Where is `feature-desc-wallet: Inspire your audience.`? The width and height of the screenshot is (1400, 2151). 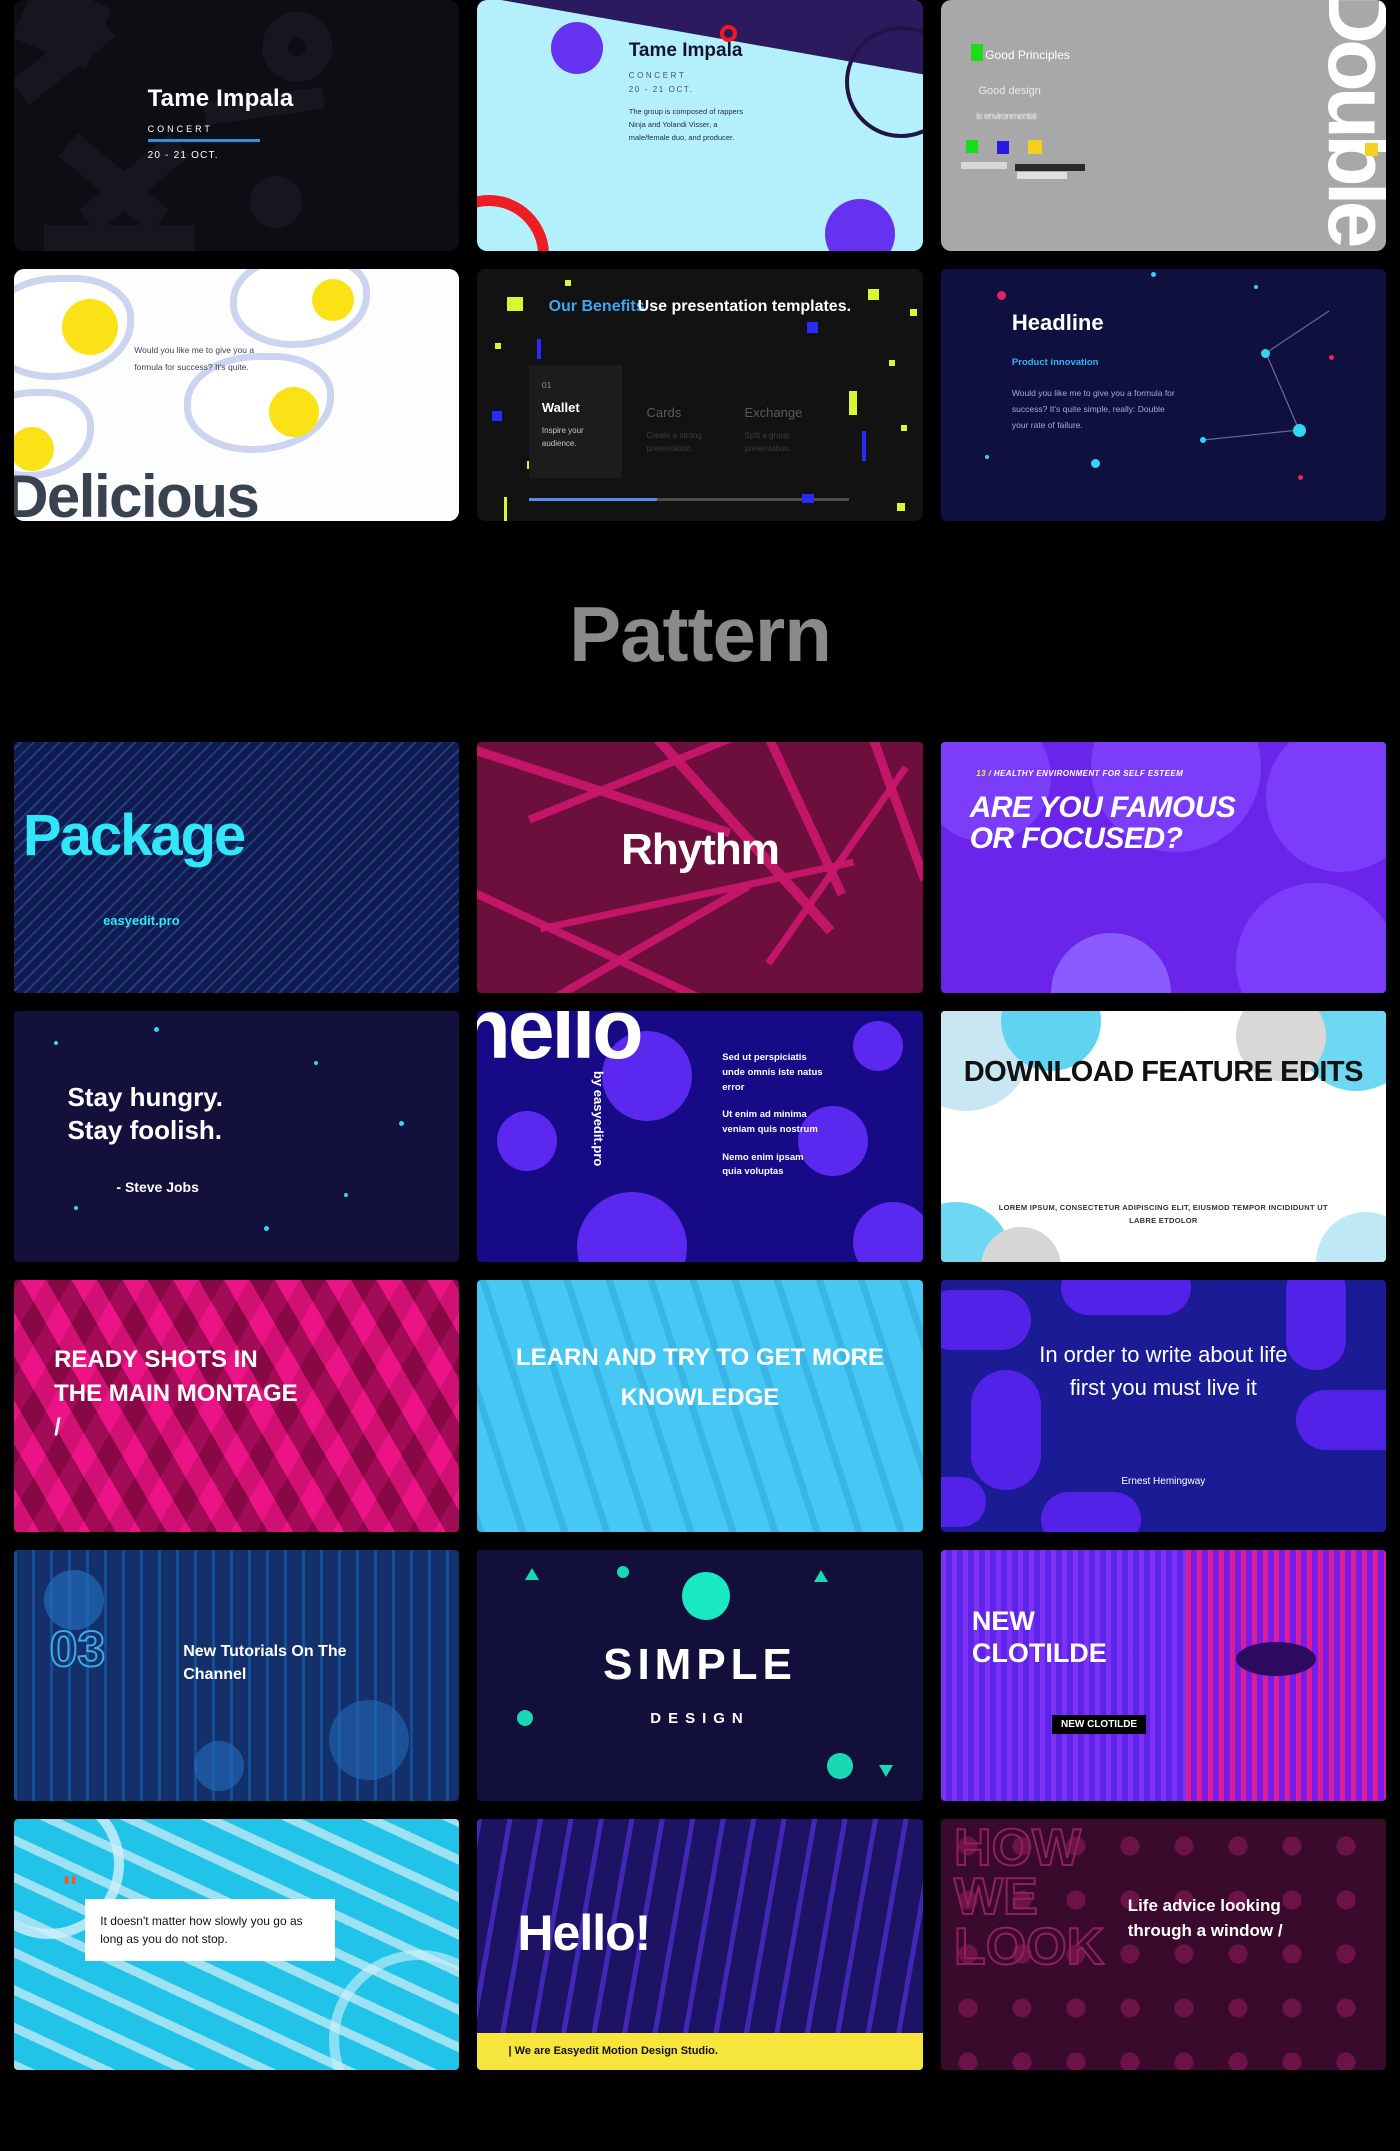
feature-desc-wallet: Inspire your audience. is located at coordinates (562, 437).